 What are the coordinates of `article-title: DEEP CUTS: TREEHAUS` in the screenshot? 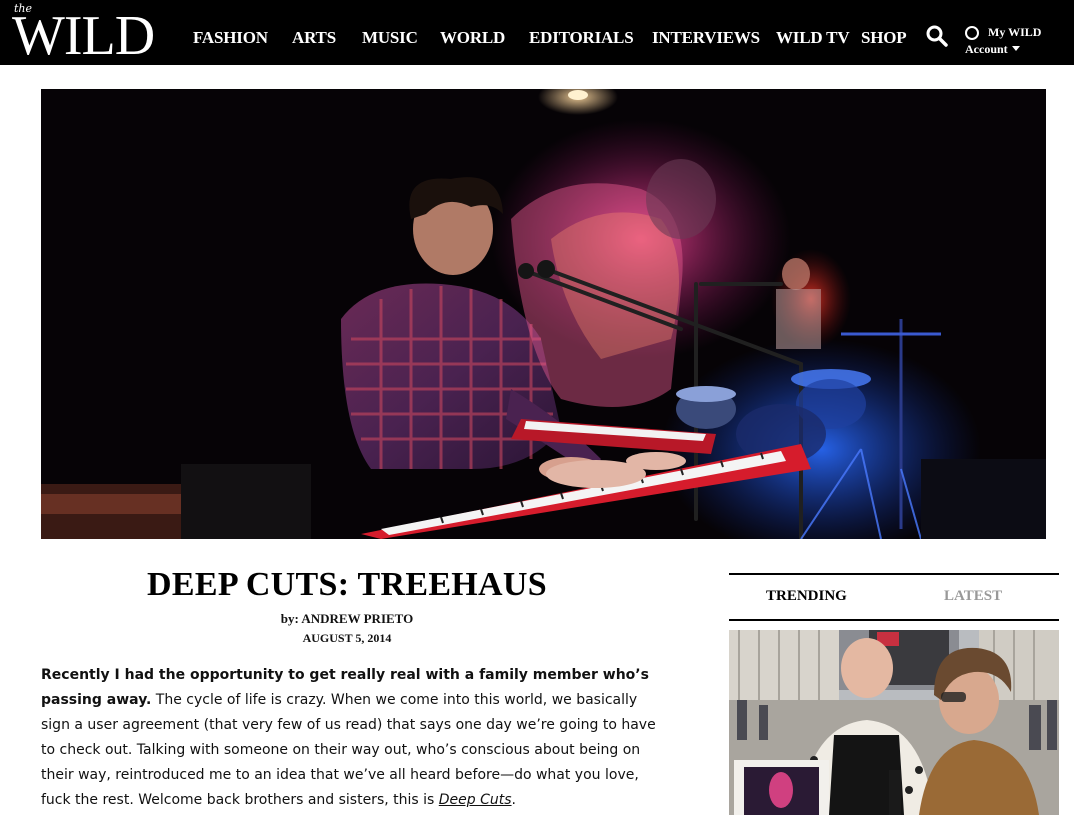 It's located at (347, 584).